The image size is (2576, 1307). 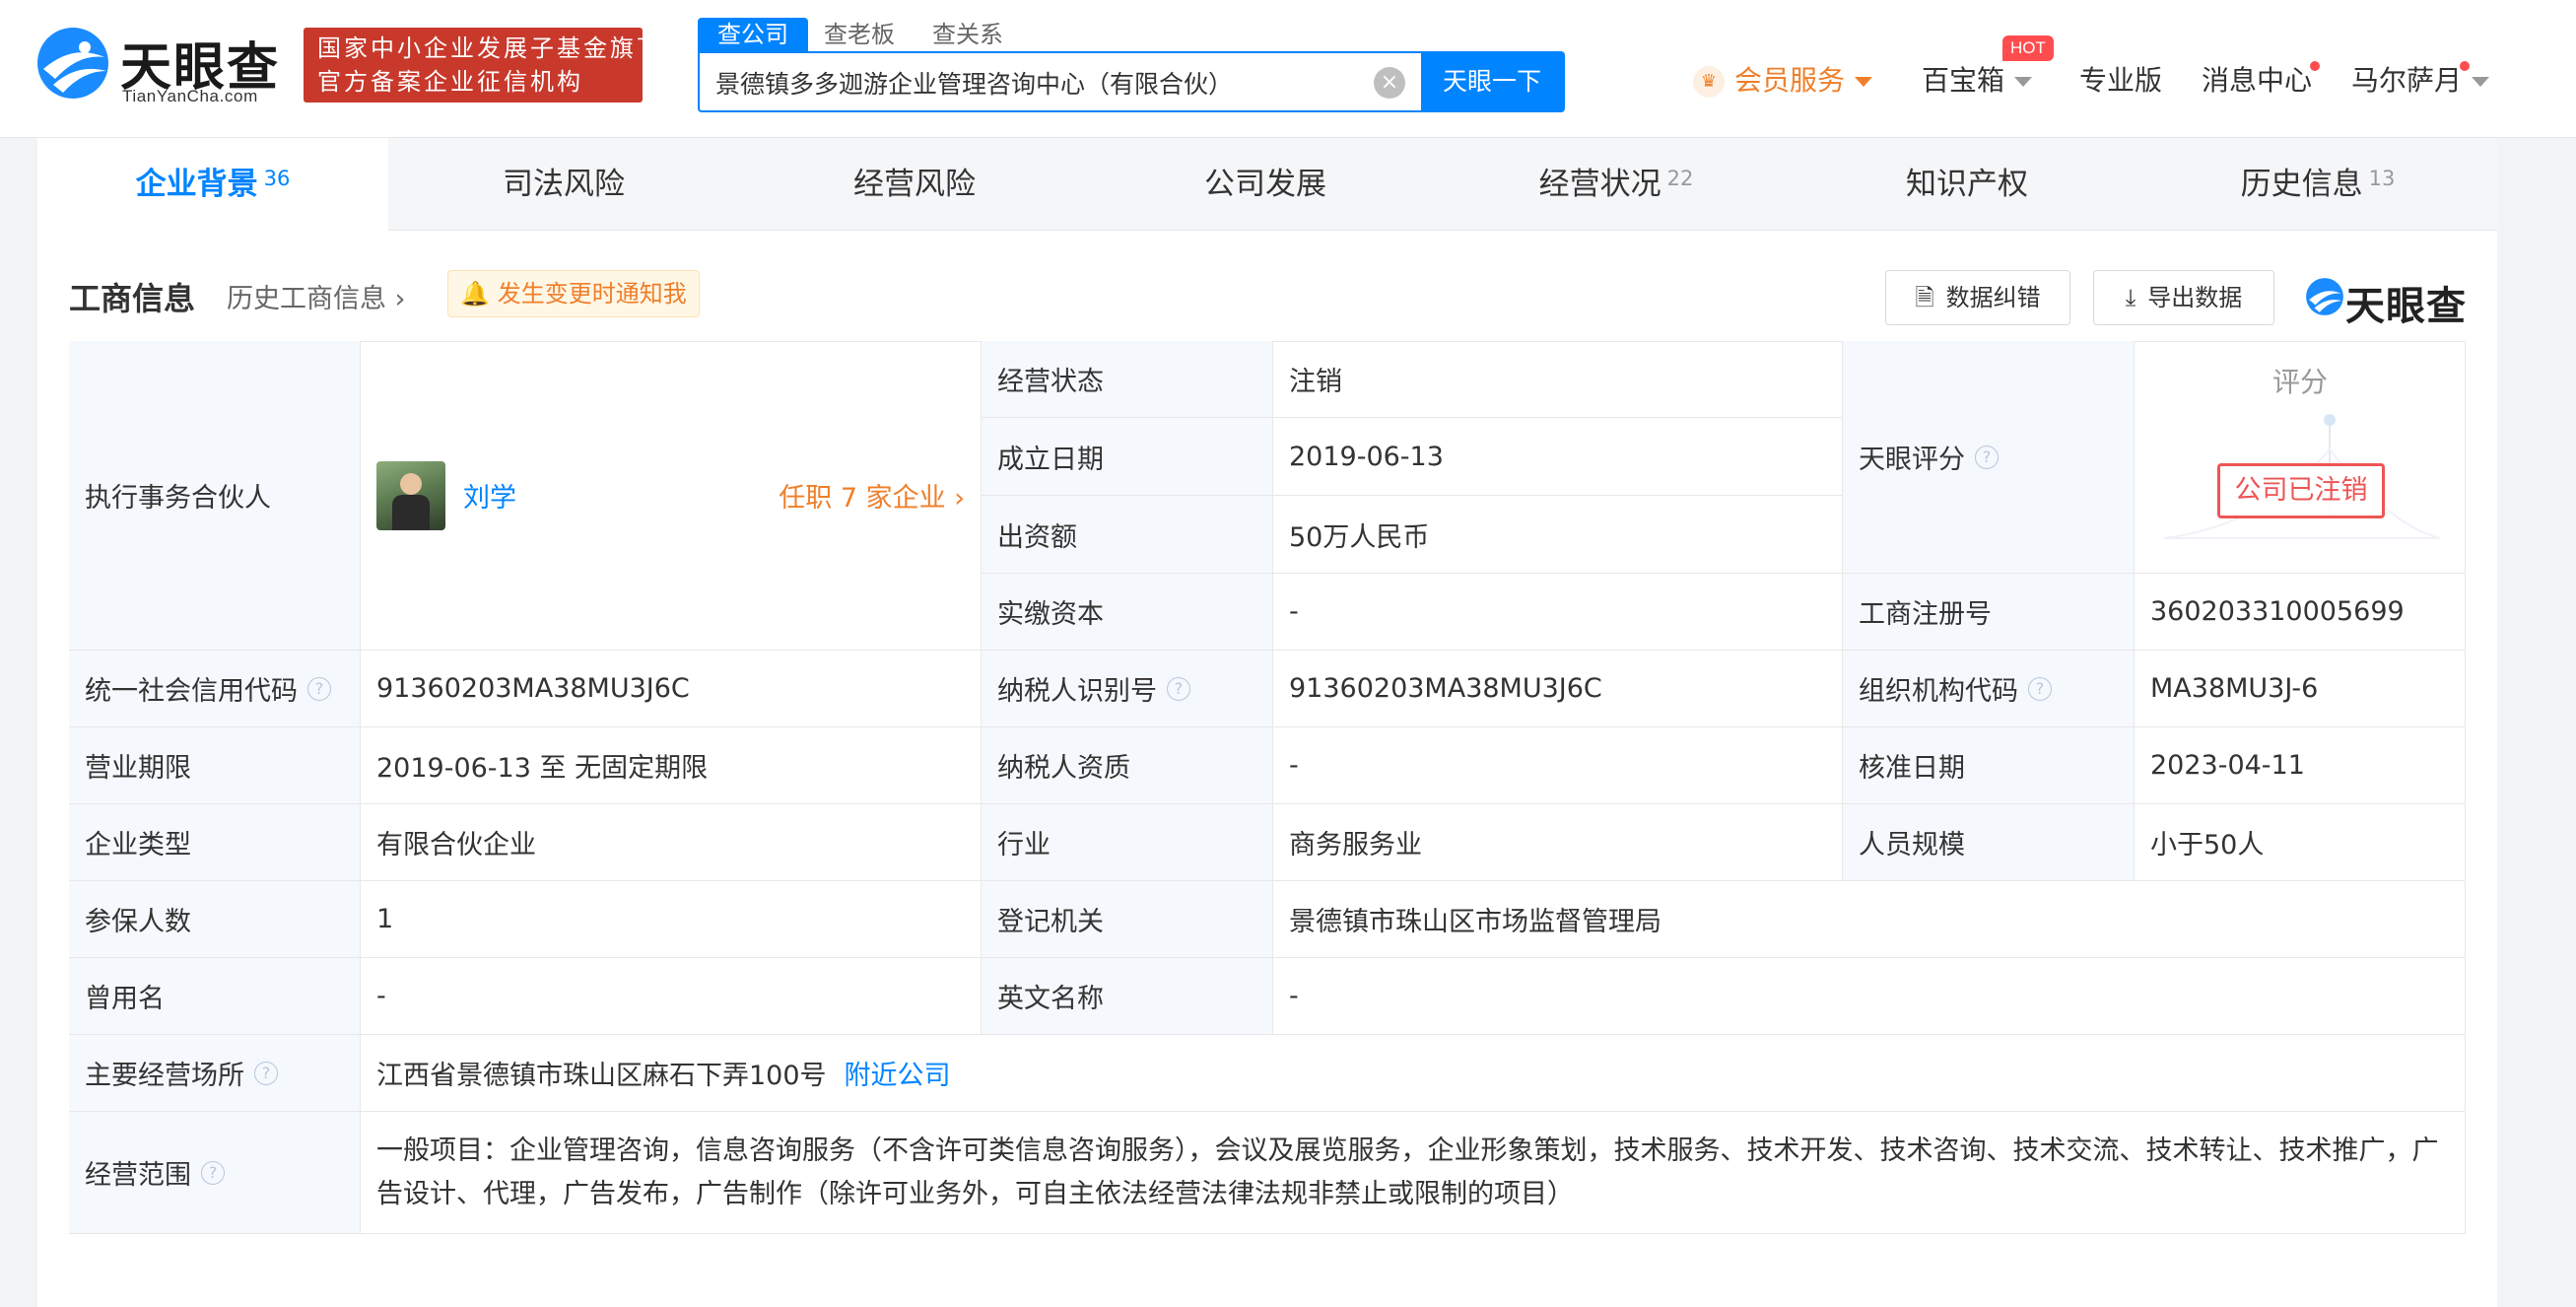 I want to click on section-title: 工商信息, so click(x=132, y=298).